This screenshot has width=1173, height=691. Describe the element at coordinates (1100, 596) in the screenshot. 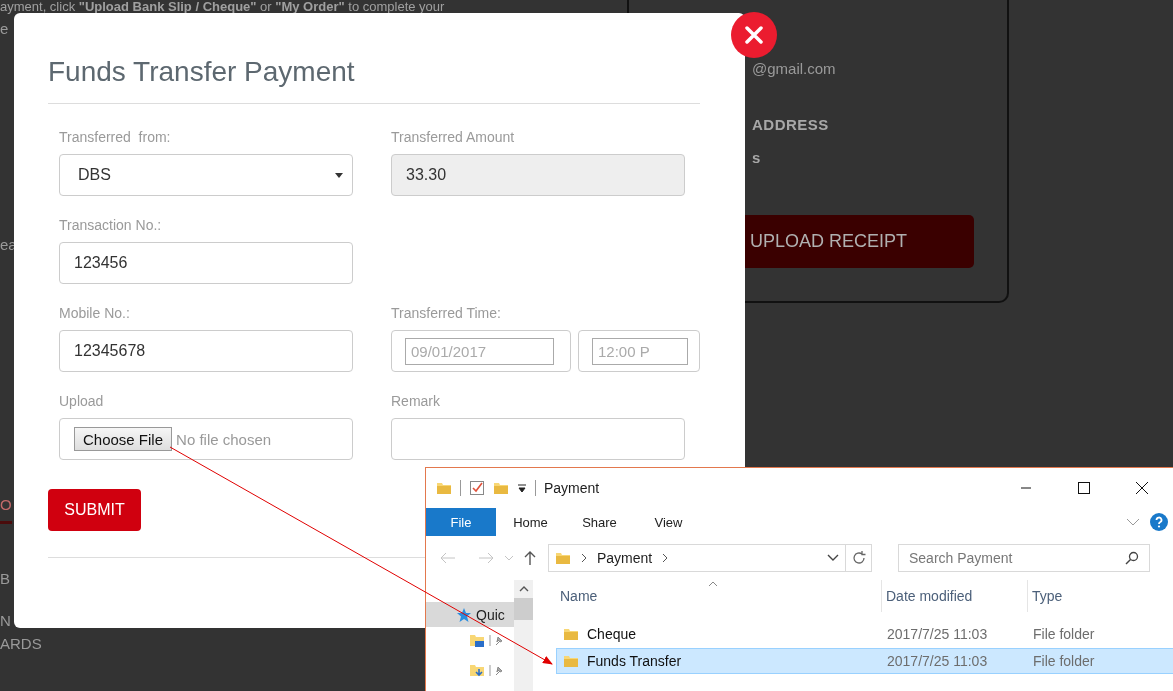

I see `column-header: Type` at that location.